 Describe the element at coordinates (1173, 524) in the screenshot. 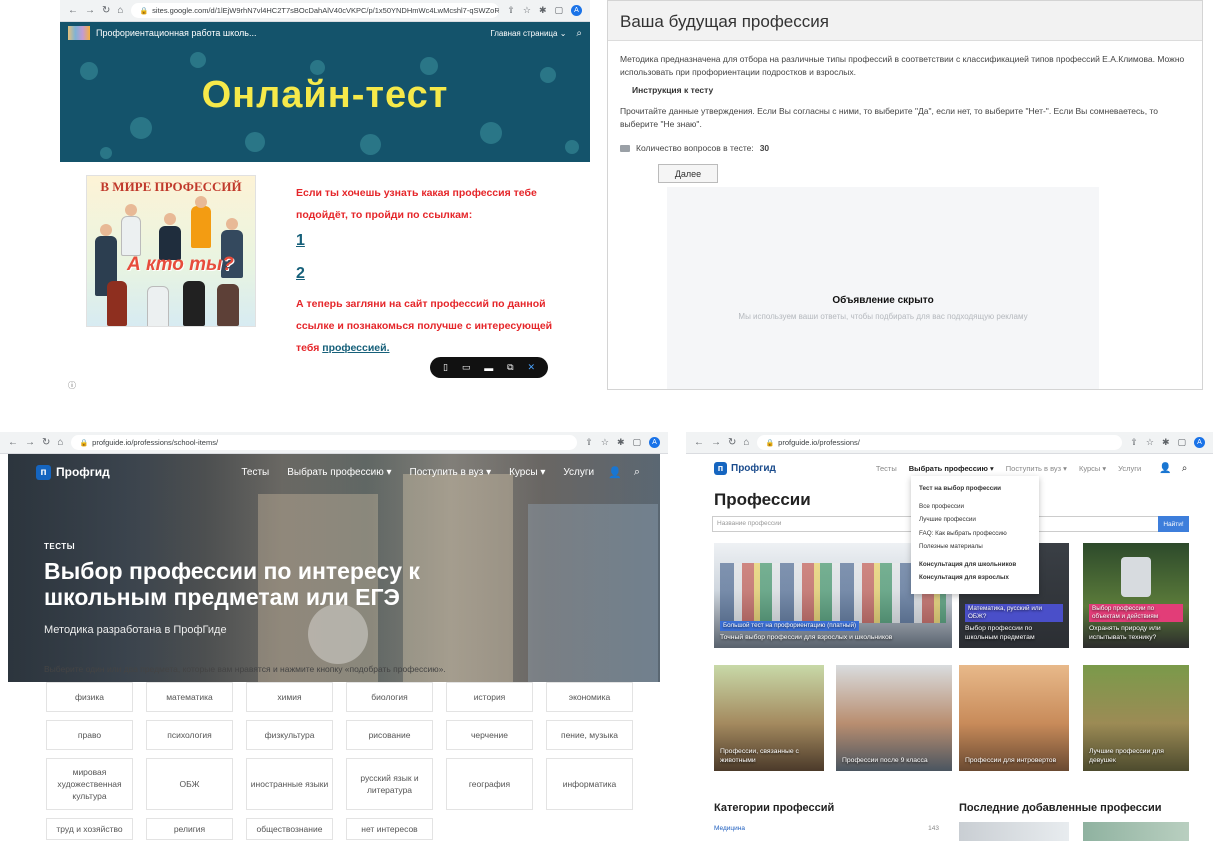

I see `search-button: Найти!` at that location.